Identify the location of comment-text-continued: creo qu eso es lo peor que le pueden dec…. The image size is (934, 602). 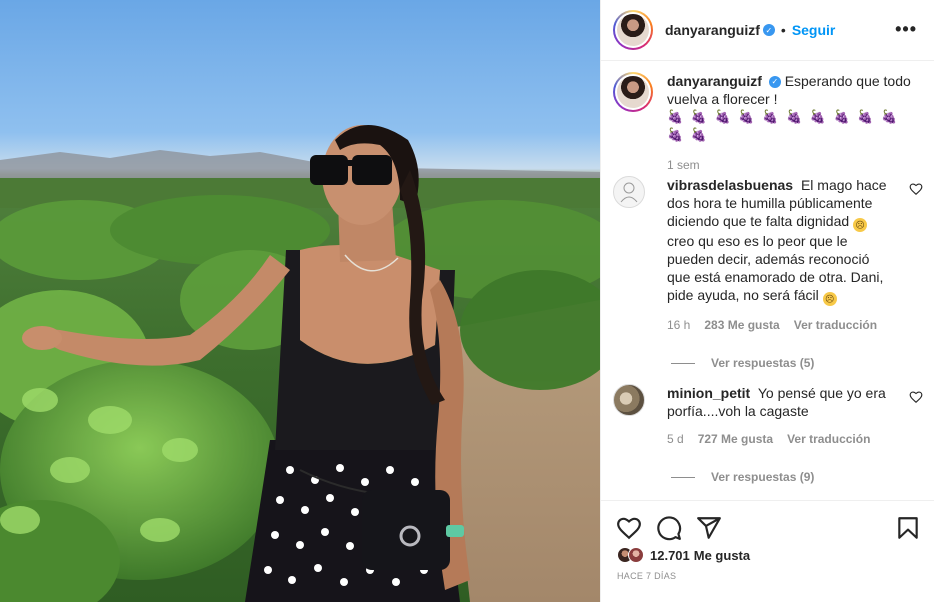
(775, 268).